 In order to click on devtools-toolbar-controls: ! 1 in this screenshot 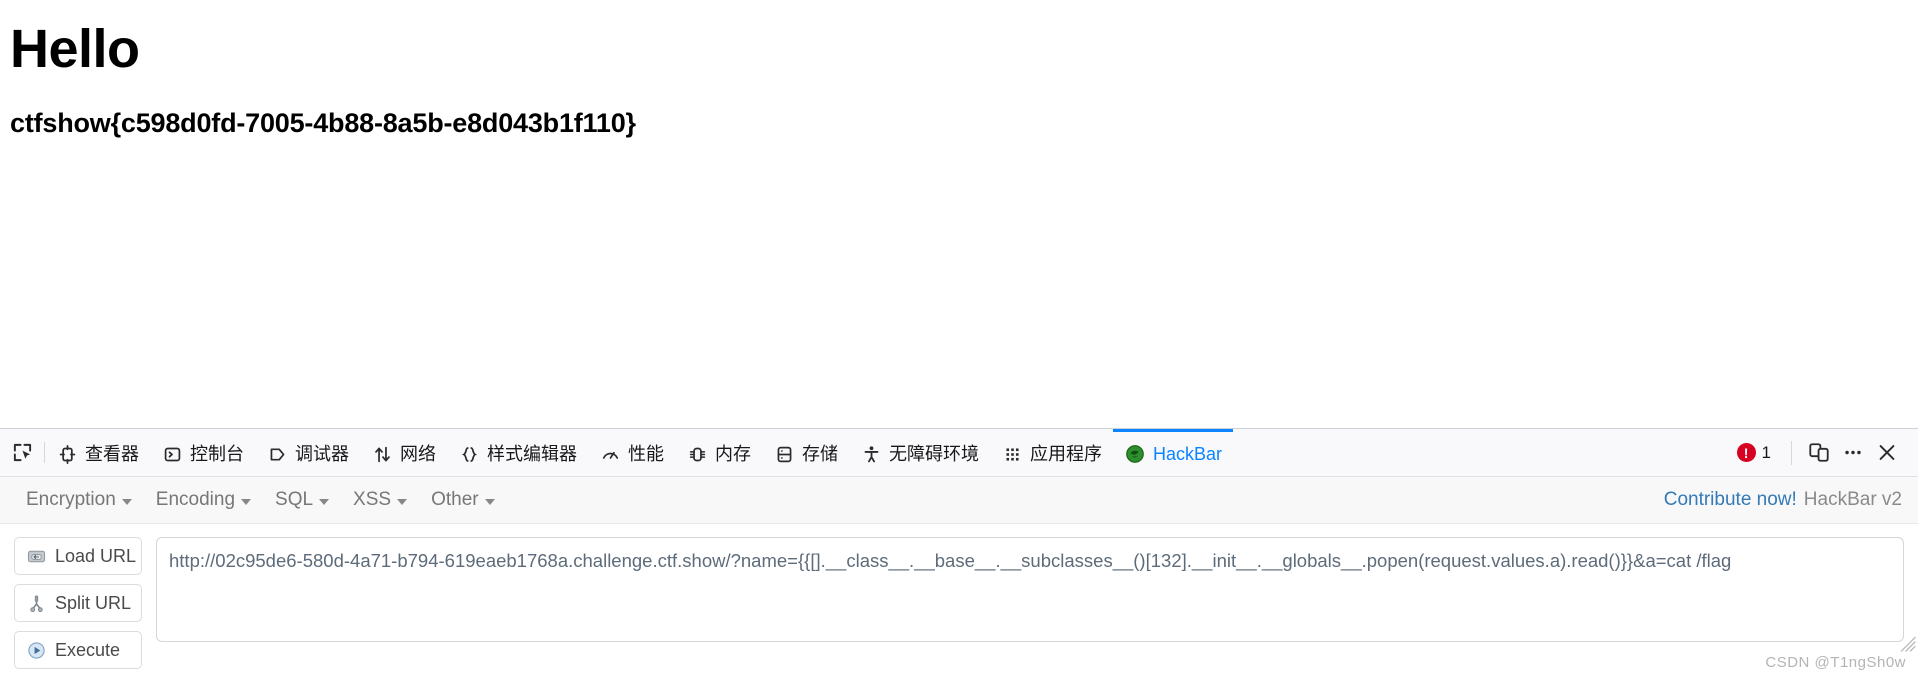, I will do `click(1822, 452)`.